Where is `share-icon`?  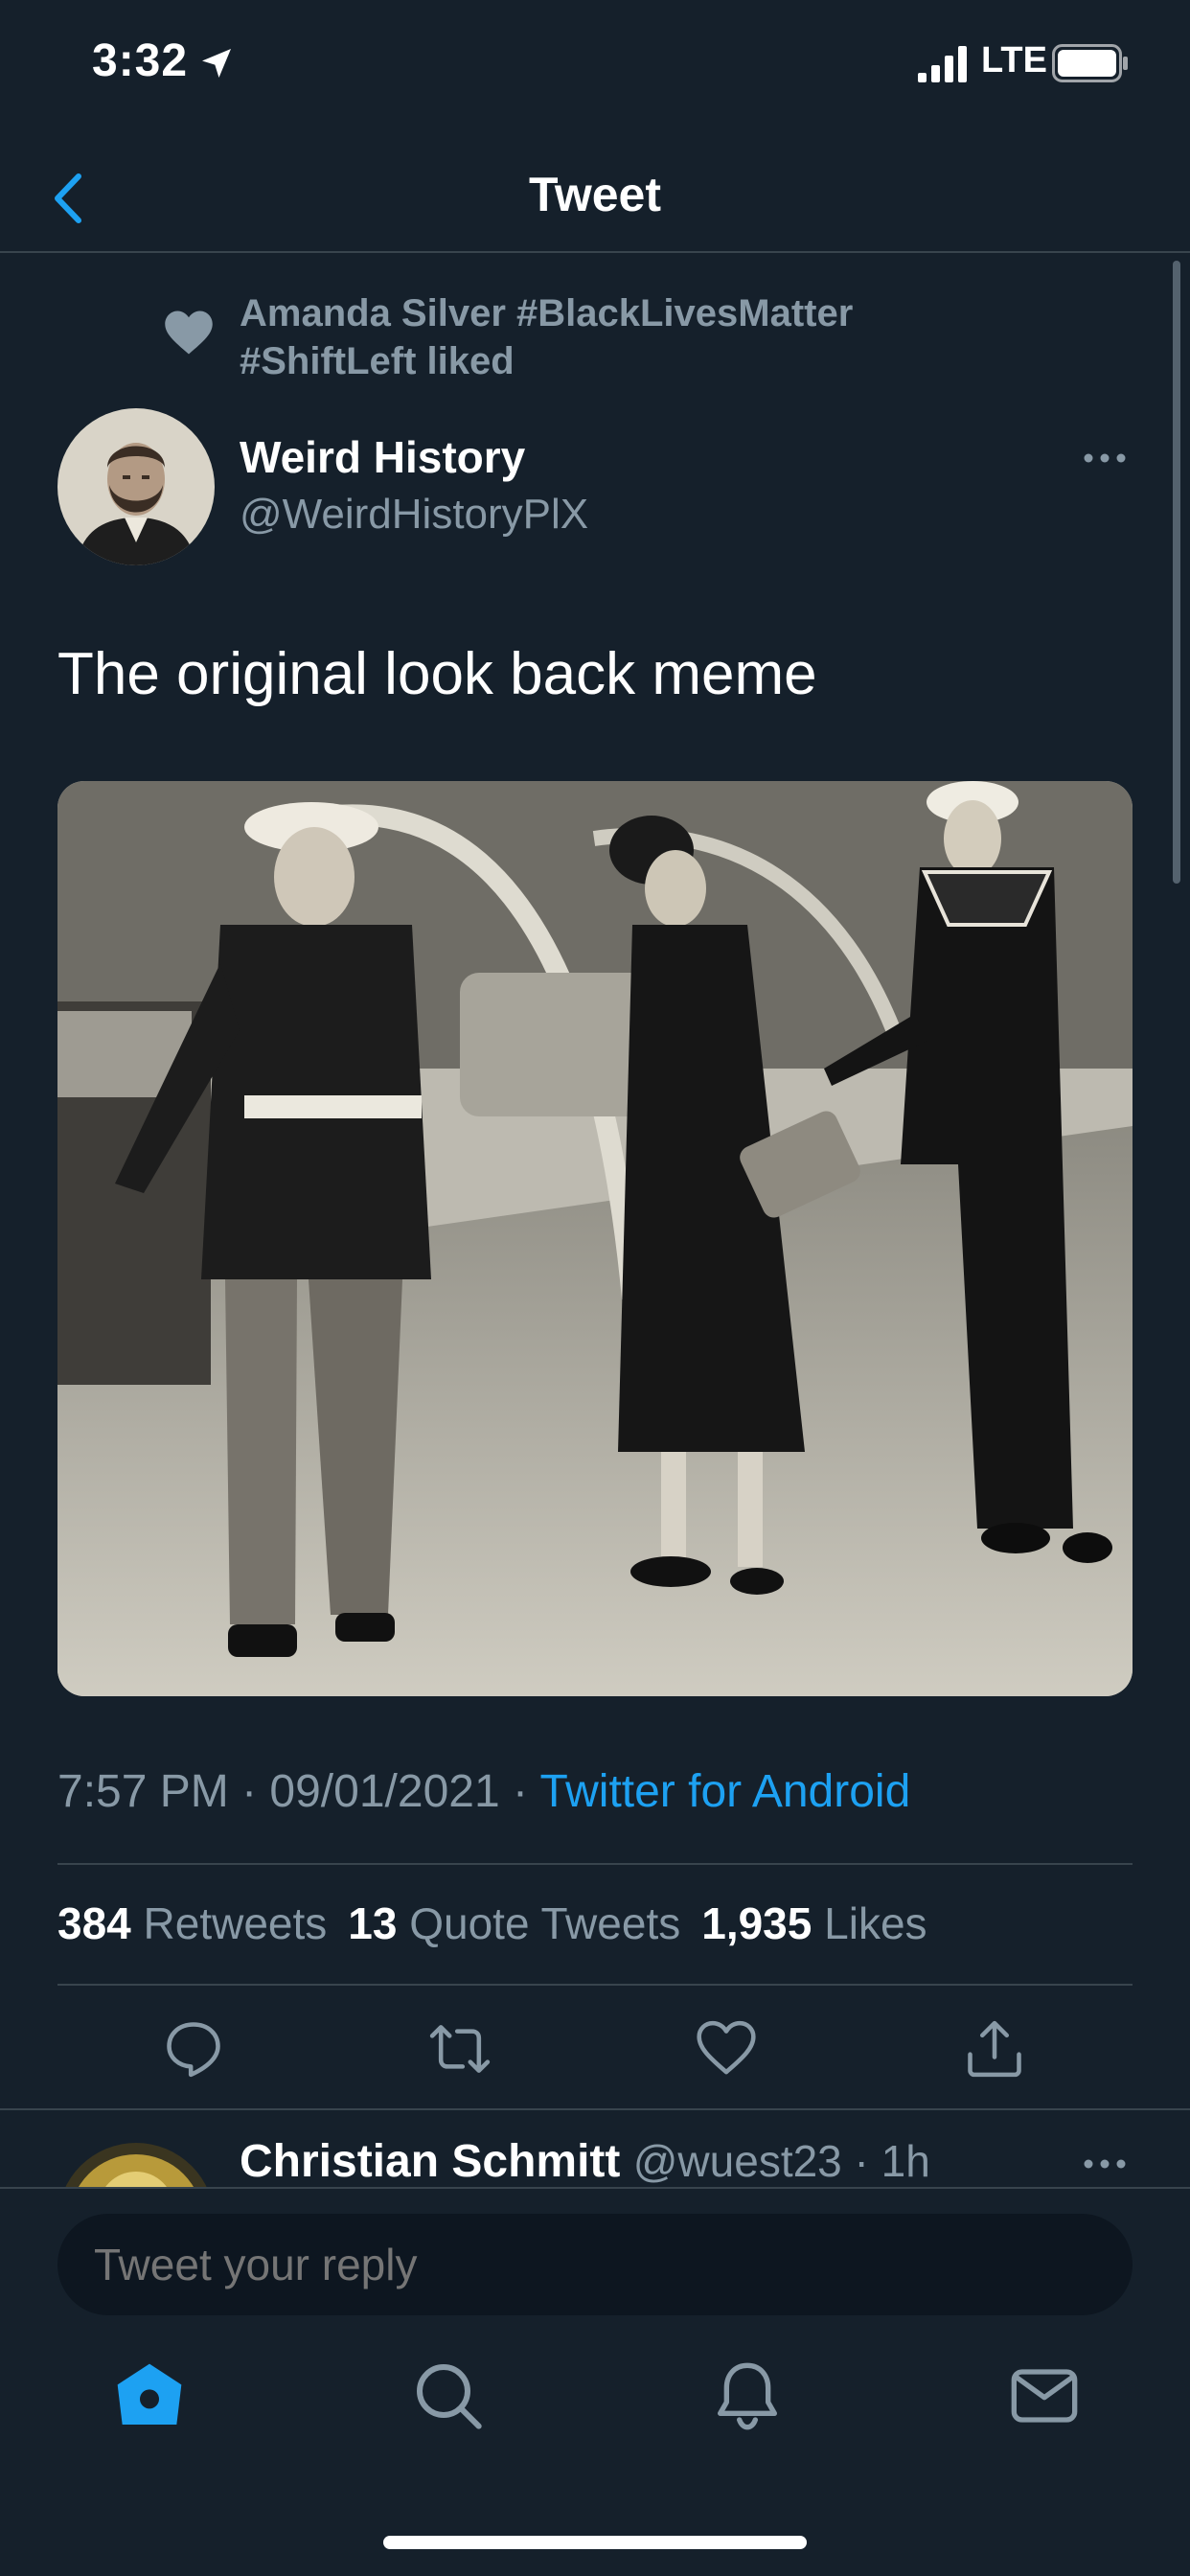 share-icon is located at coordinates (995, 2049).